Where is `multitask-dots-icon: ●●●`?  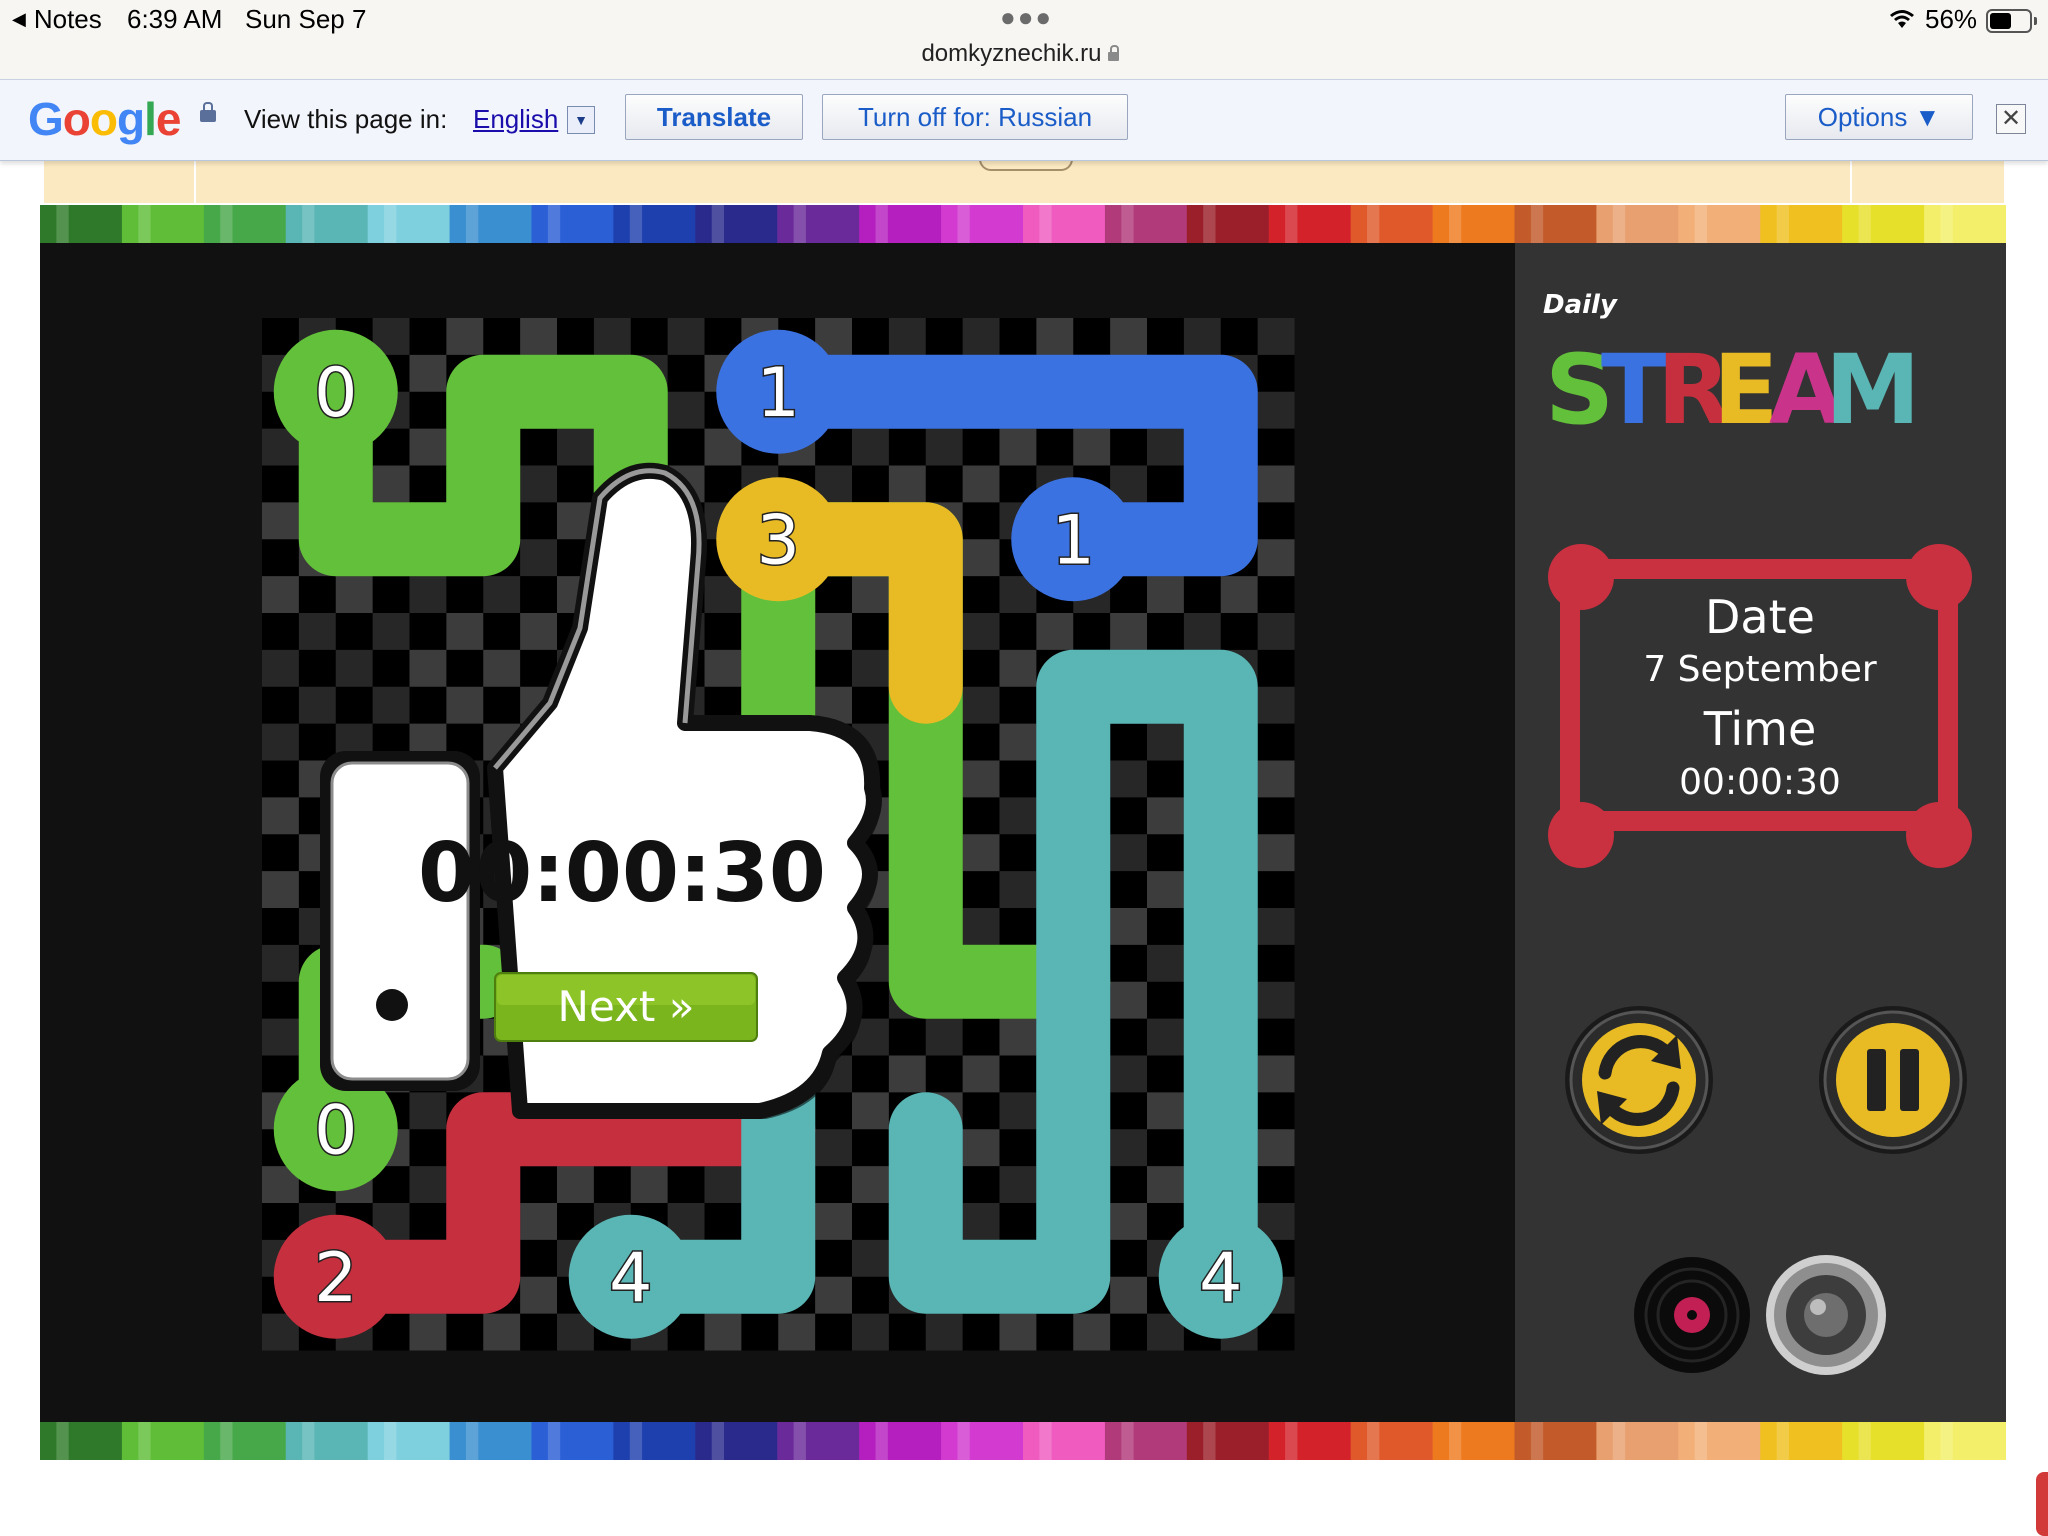 multitask-dots-icon: ●●● is located at coordinates (1026, 17).